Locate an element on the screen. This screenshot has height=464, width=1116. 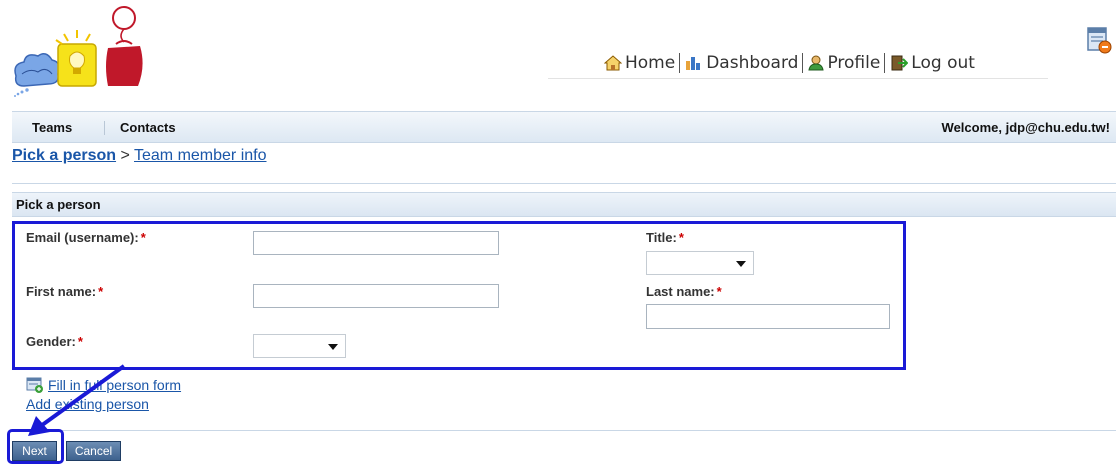
next-button: Next is located at coordinates (34, 451).